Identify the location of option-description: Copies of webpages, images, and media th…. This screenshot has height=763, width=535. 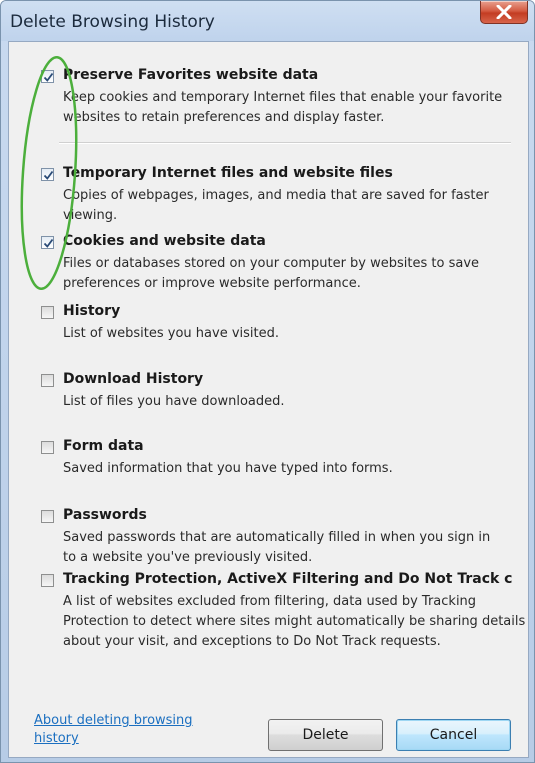
(276, 205).